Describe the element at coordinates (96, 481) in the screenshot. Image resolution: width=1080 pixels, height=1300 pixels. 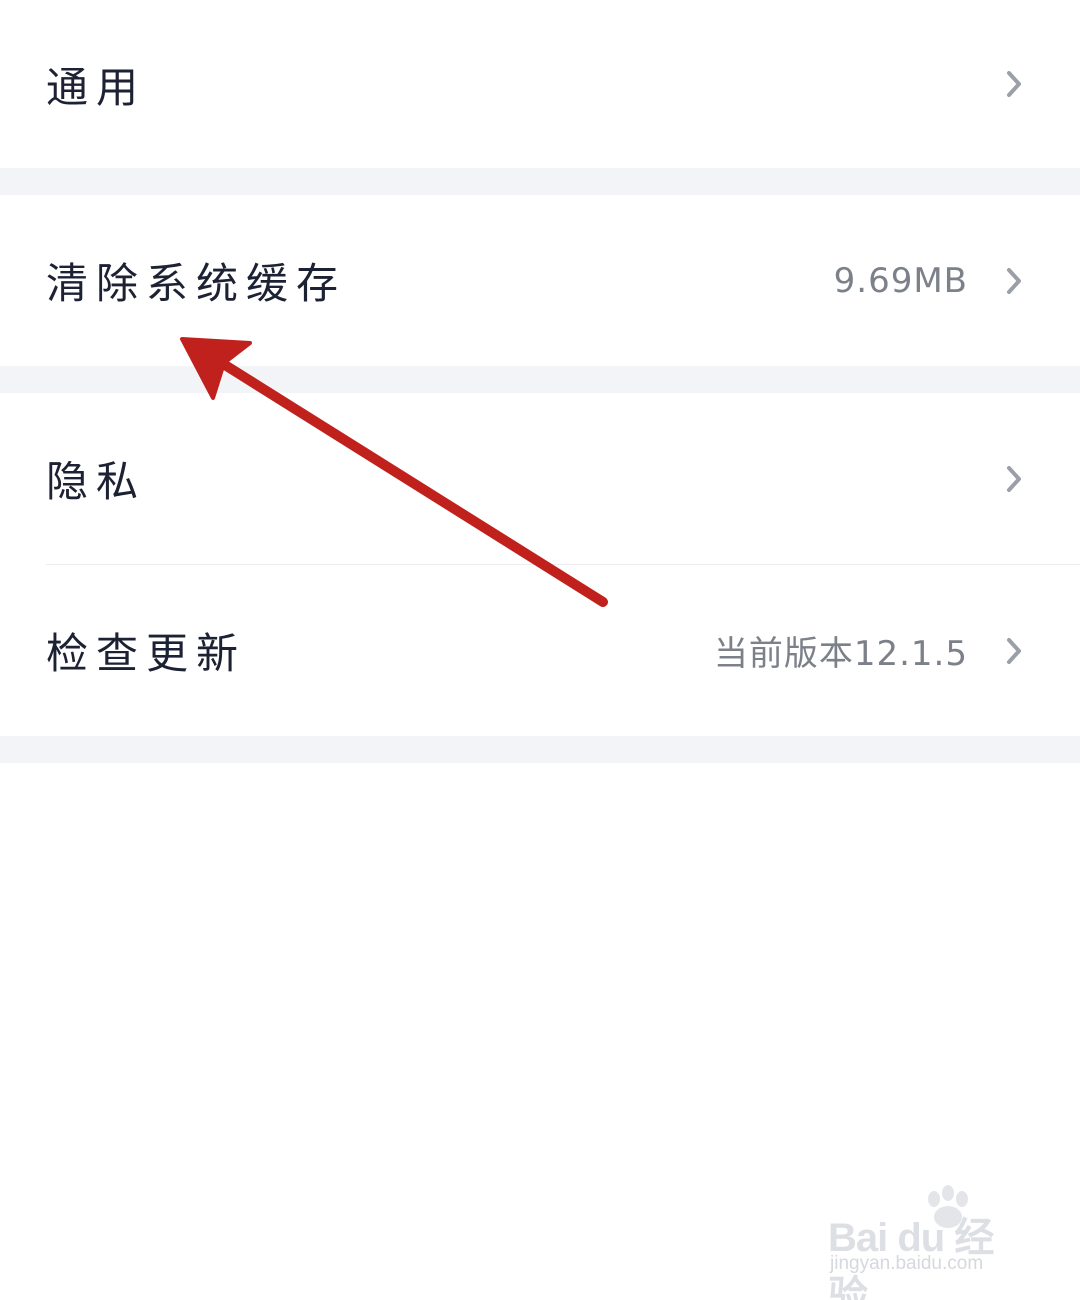
I see `settings-row-label: 隐私` at that location.